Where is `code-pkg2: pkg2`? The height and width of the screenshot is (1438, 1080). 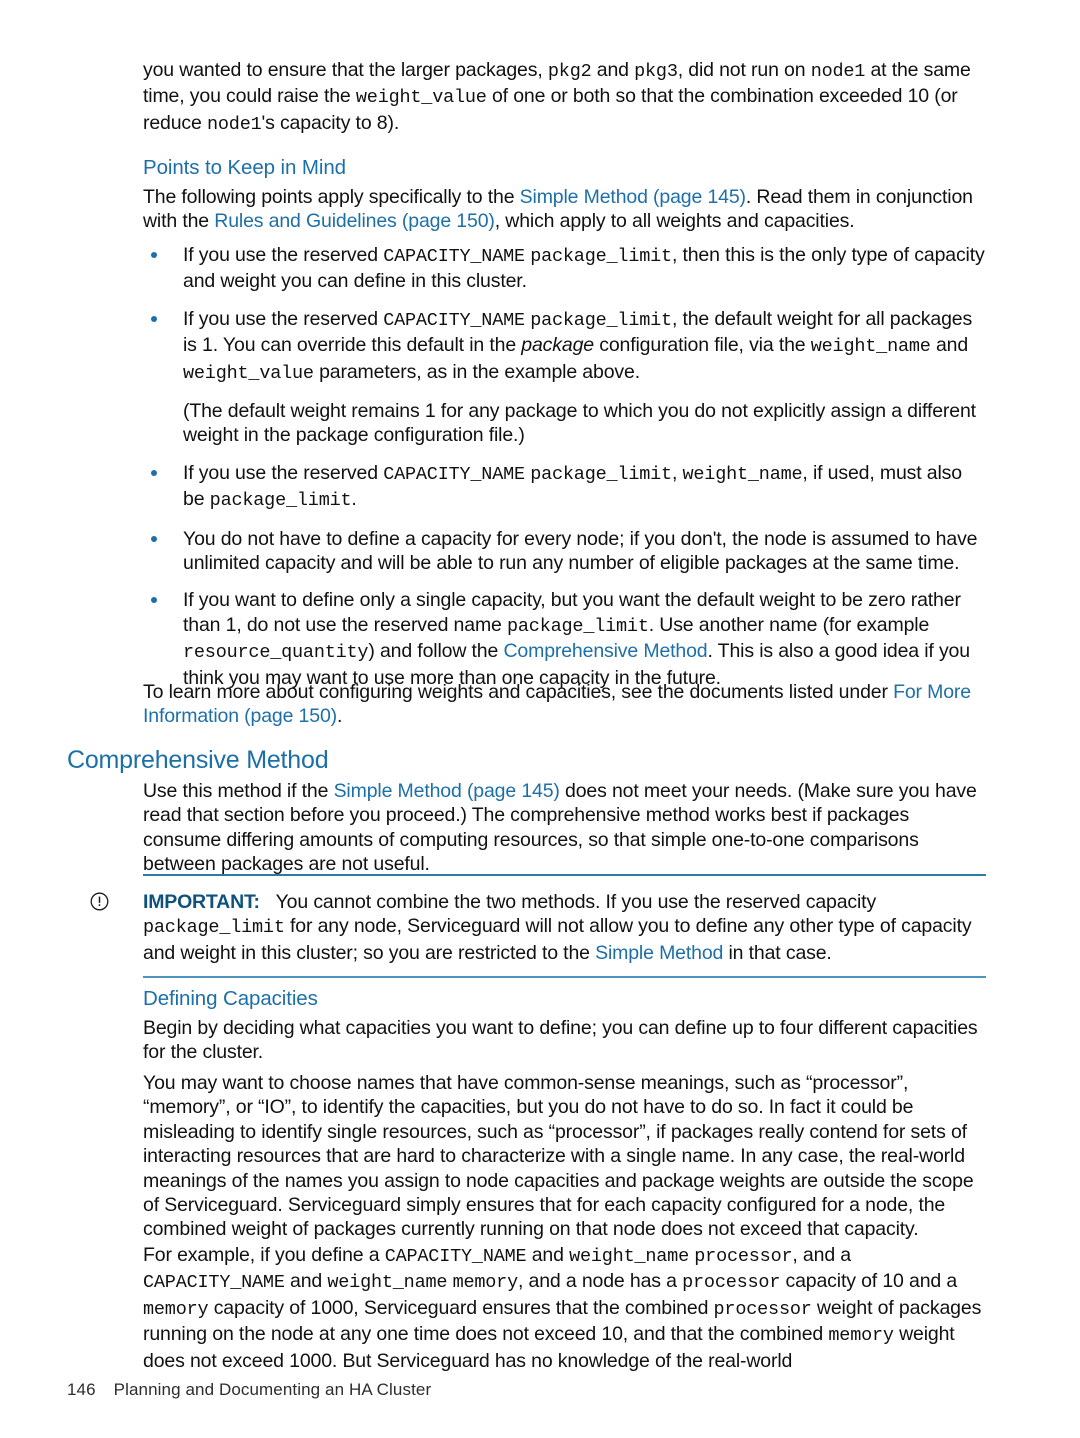
code-pkg2: pkg2 is located at coordinates (569, 71).